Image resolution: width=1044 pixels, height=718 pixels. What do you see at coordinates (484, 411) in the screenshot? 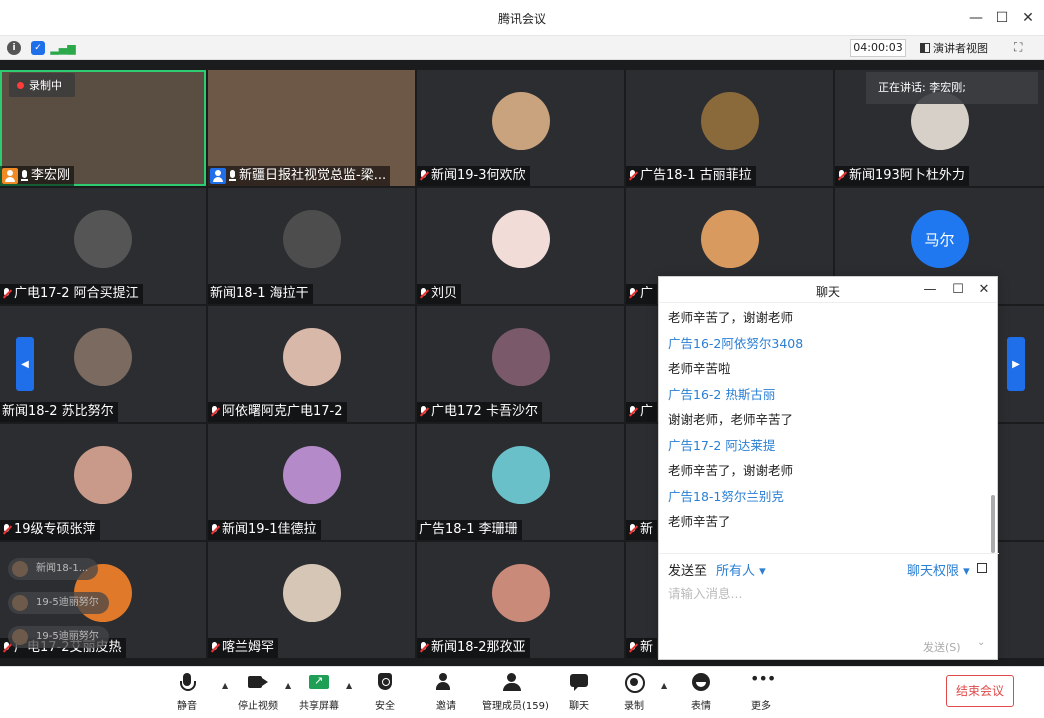
I see `participant-name-text: 广电172 卡吾沙尔` at bounding box center [484, 411].